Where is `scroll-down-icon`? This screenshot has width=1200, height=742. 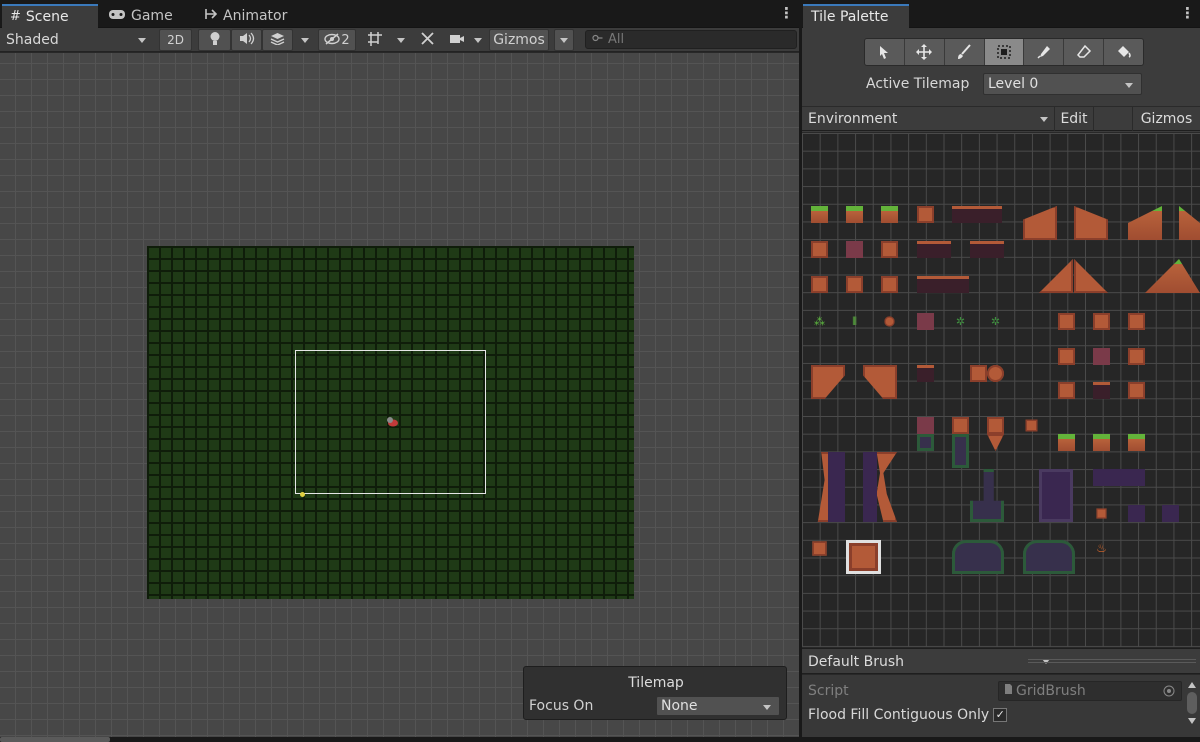 scroll-down-icon is located at coordinates (1192, 721).